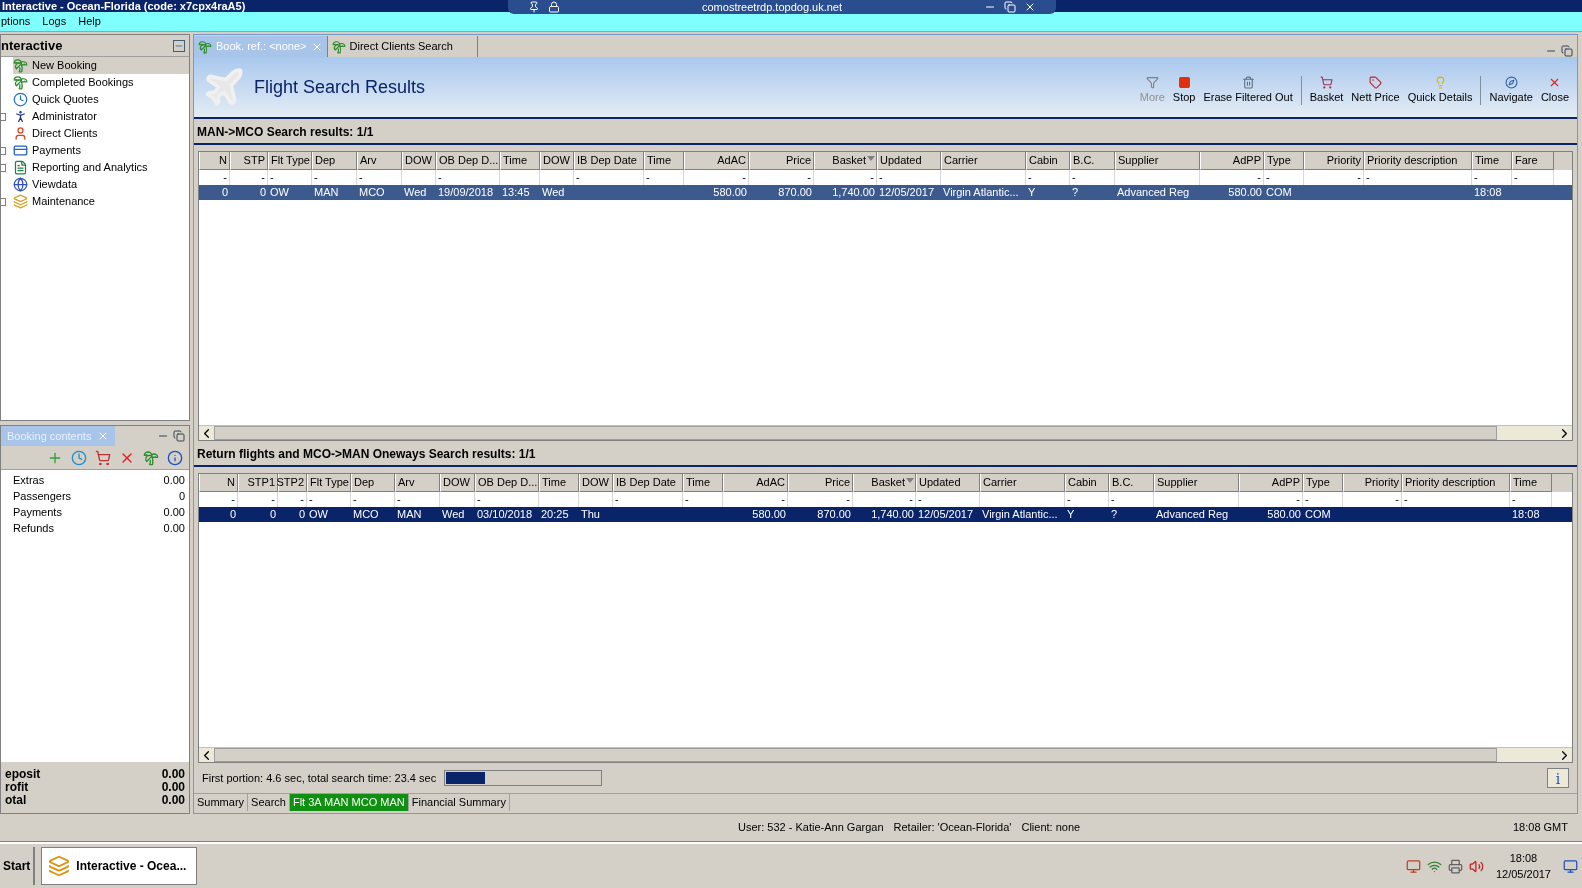 The image size is (1582, 888). What do you see at coordinates (1508, 90) in the screenshot?
I see `toolbar-button: Navigate` at bounding box center [1508, 90].